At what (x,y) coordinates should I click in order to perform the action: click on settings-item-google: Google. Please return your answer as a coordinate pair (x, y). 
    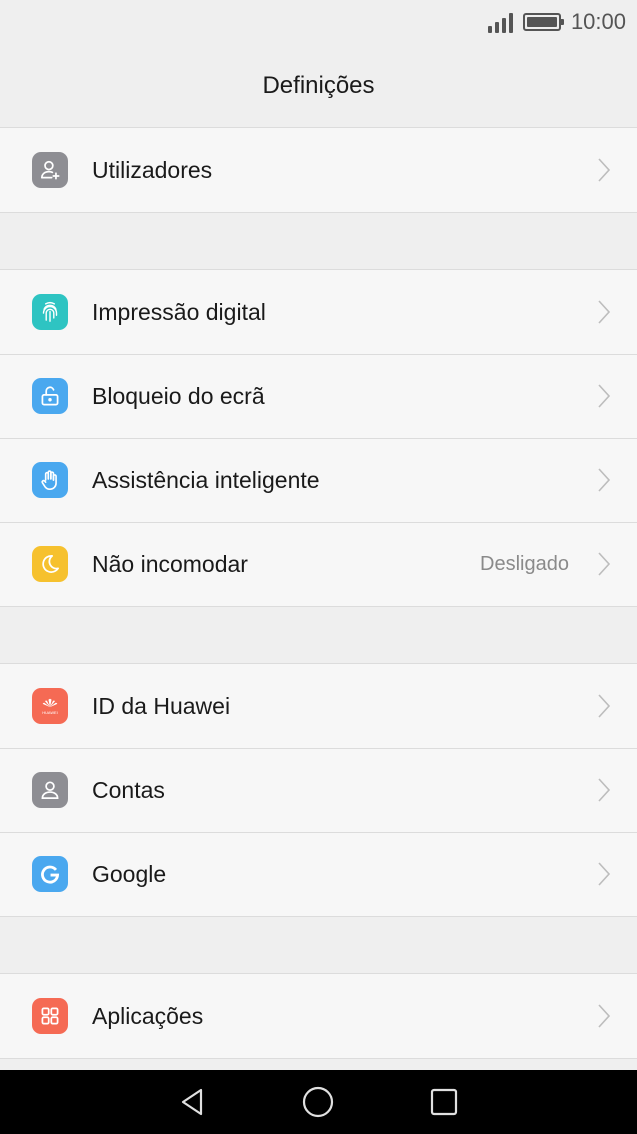
    Looking at the image, I should click on (318, 874).